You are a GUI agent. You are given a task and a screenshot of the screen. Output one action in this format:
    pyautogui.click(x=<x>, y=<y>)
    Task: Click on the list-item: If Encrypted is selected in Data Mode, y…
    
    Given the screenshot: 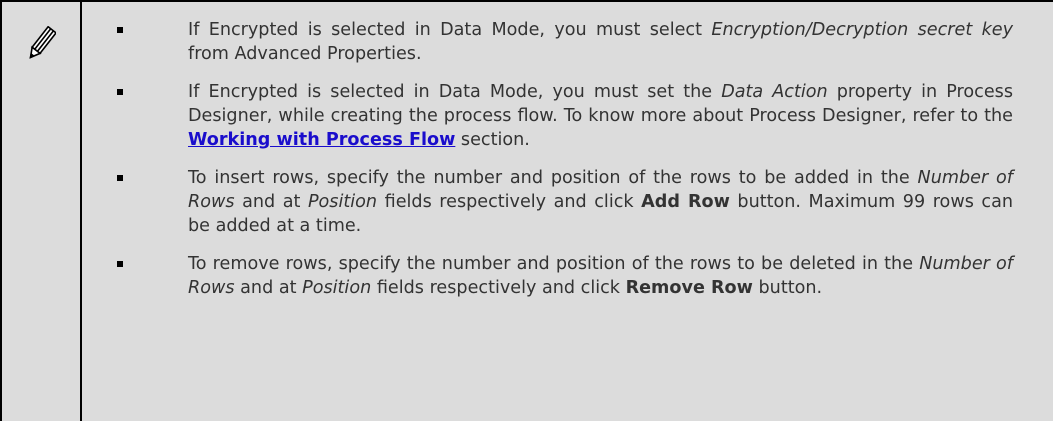 What is the action you would take?
    pyautogui.click(x=567, y=42)
    